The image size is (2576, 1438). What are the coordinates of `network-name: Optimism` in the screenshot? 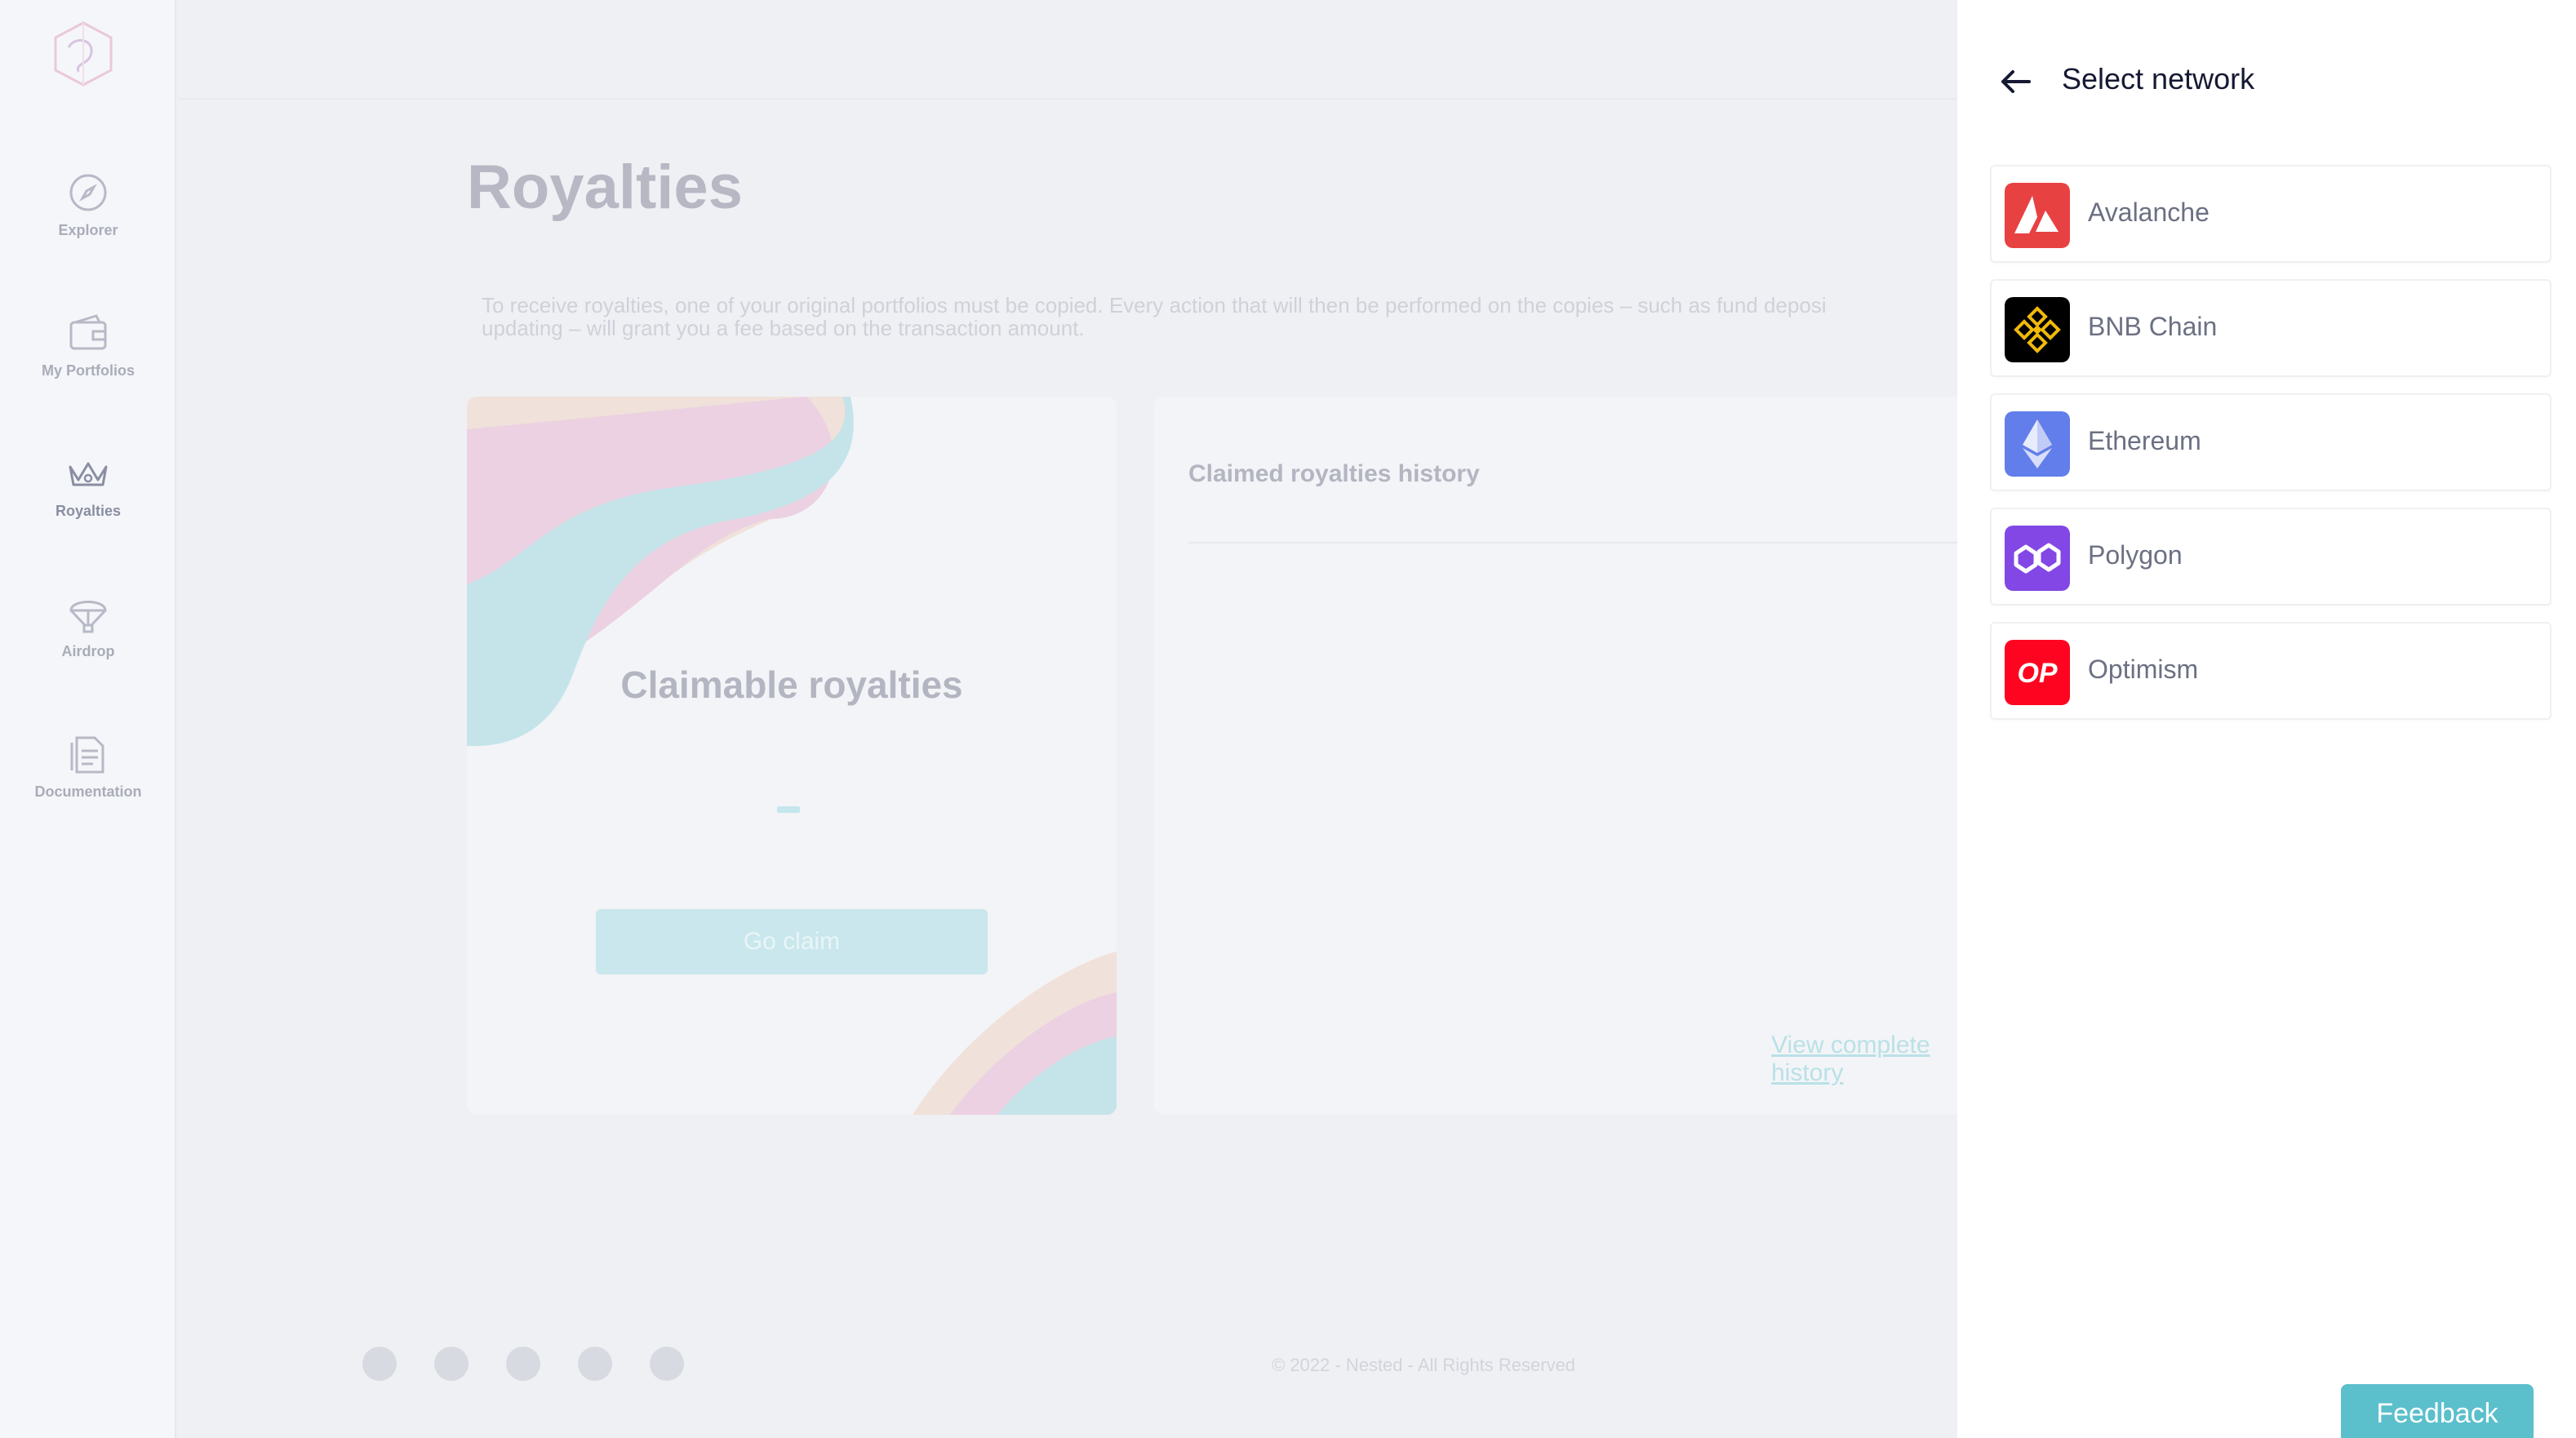 It's located at (2143, 669).